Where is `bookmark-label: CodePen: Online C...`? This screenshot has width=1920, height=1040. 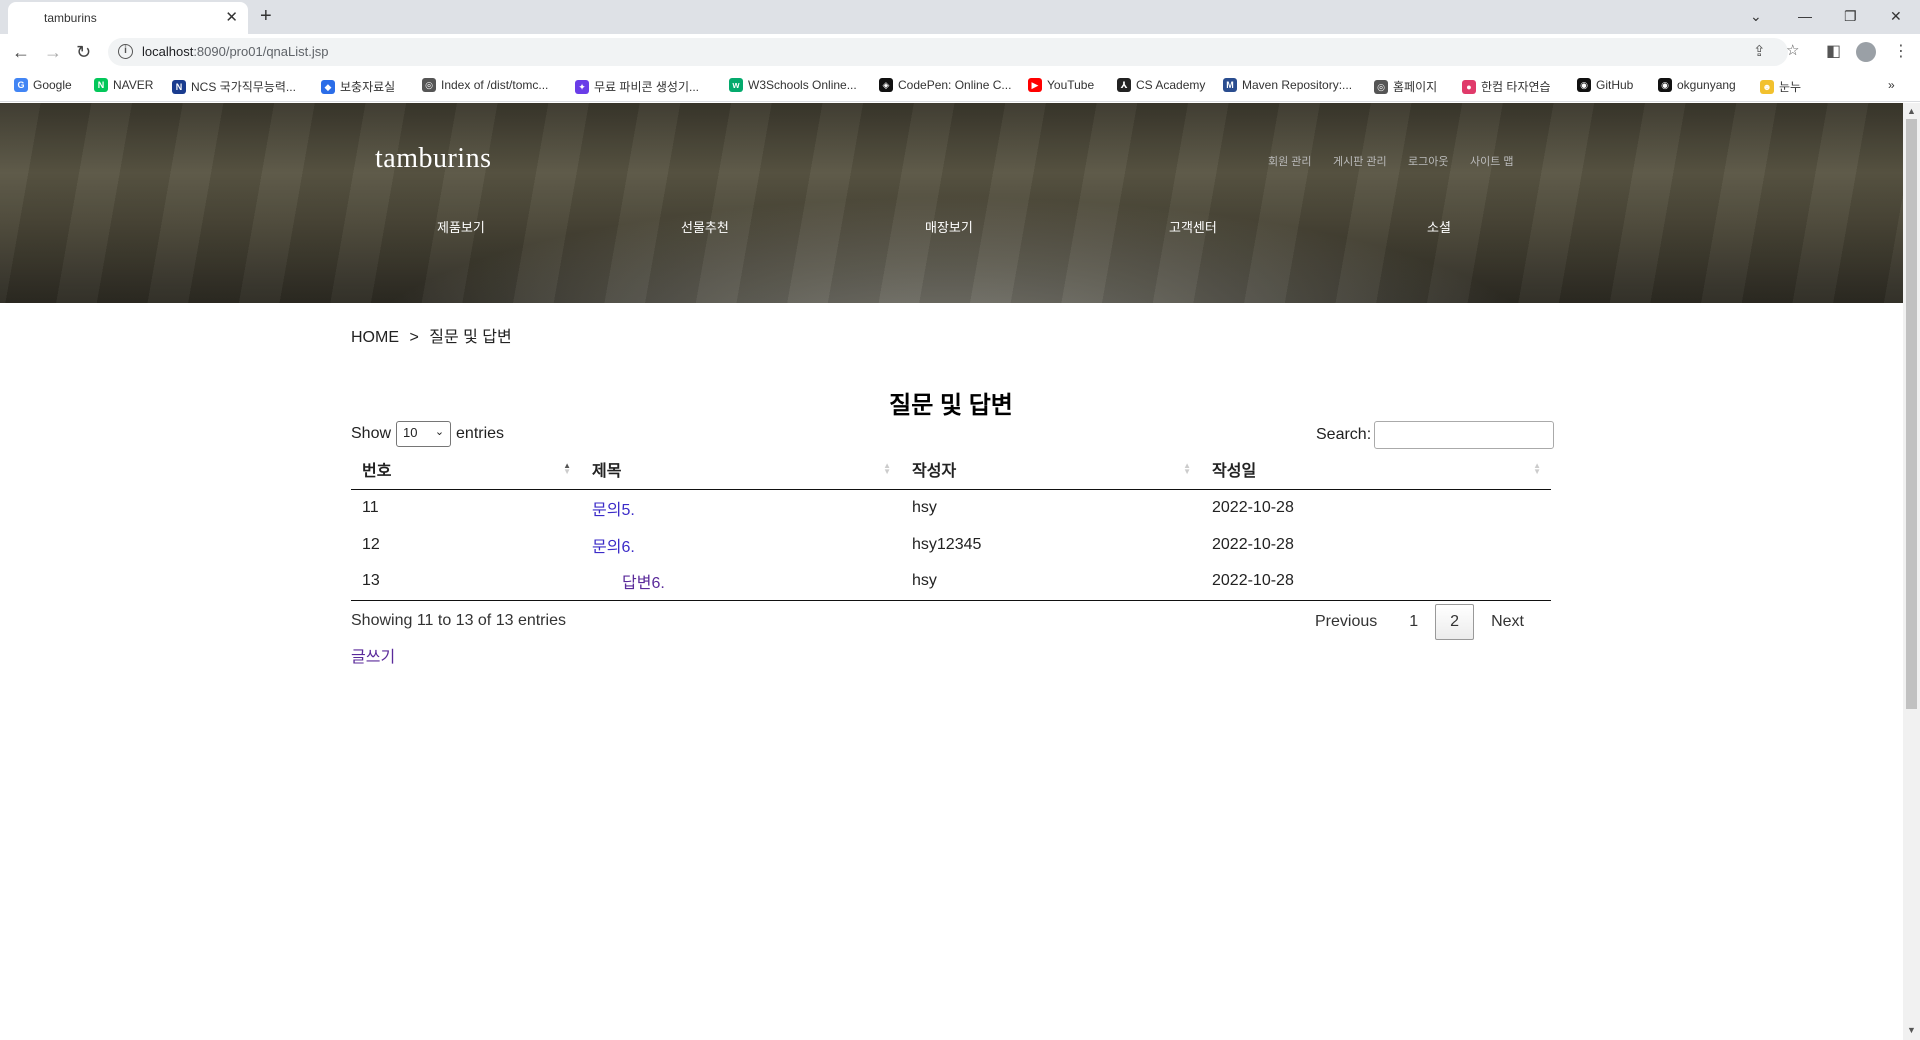 bookmark-label: CodePen: Online C... is located at coordinates (955, 85).